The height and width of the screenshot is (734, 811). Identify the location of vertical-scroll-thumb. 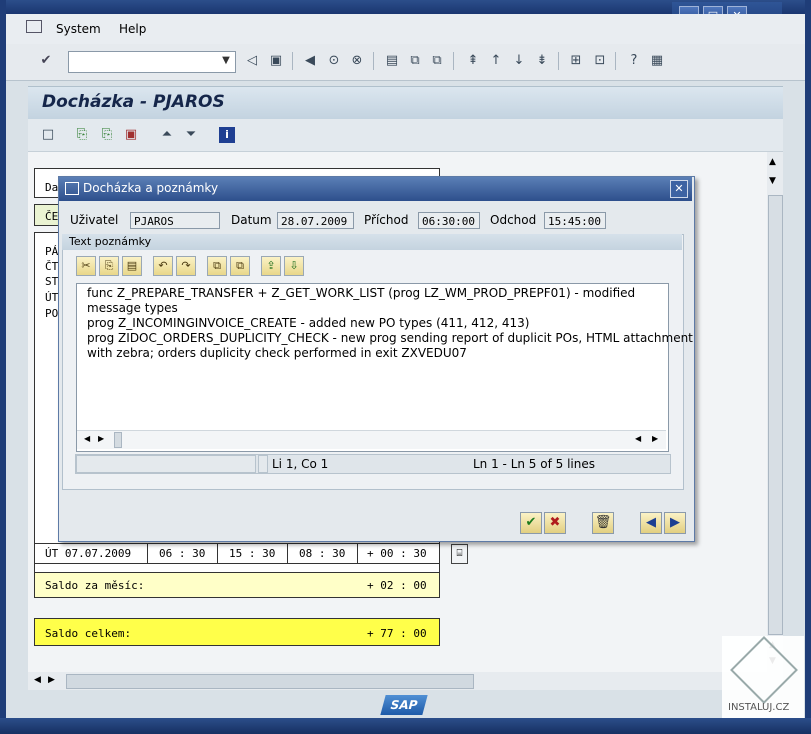
(775, 415).